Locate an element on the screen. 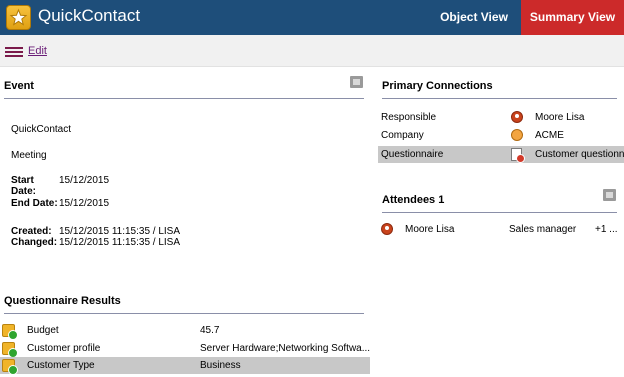 The image size is (624, 377). table-row: Budget 45.7 is located at coordinates (185, 331).